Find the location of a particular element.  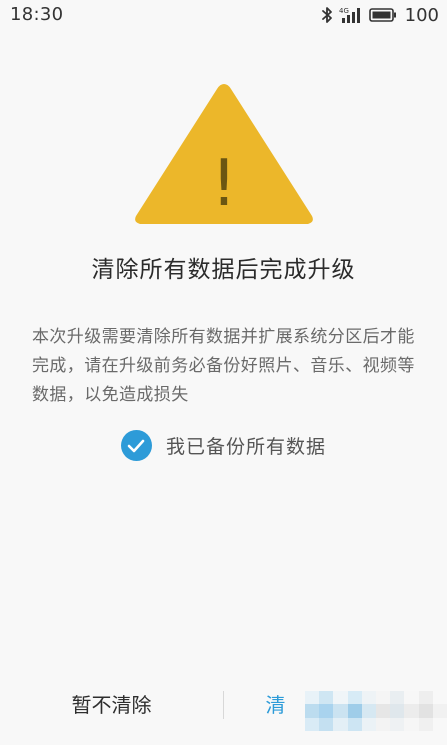

battery-icon is located at coordinates (382, 15).